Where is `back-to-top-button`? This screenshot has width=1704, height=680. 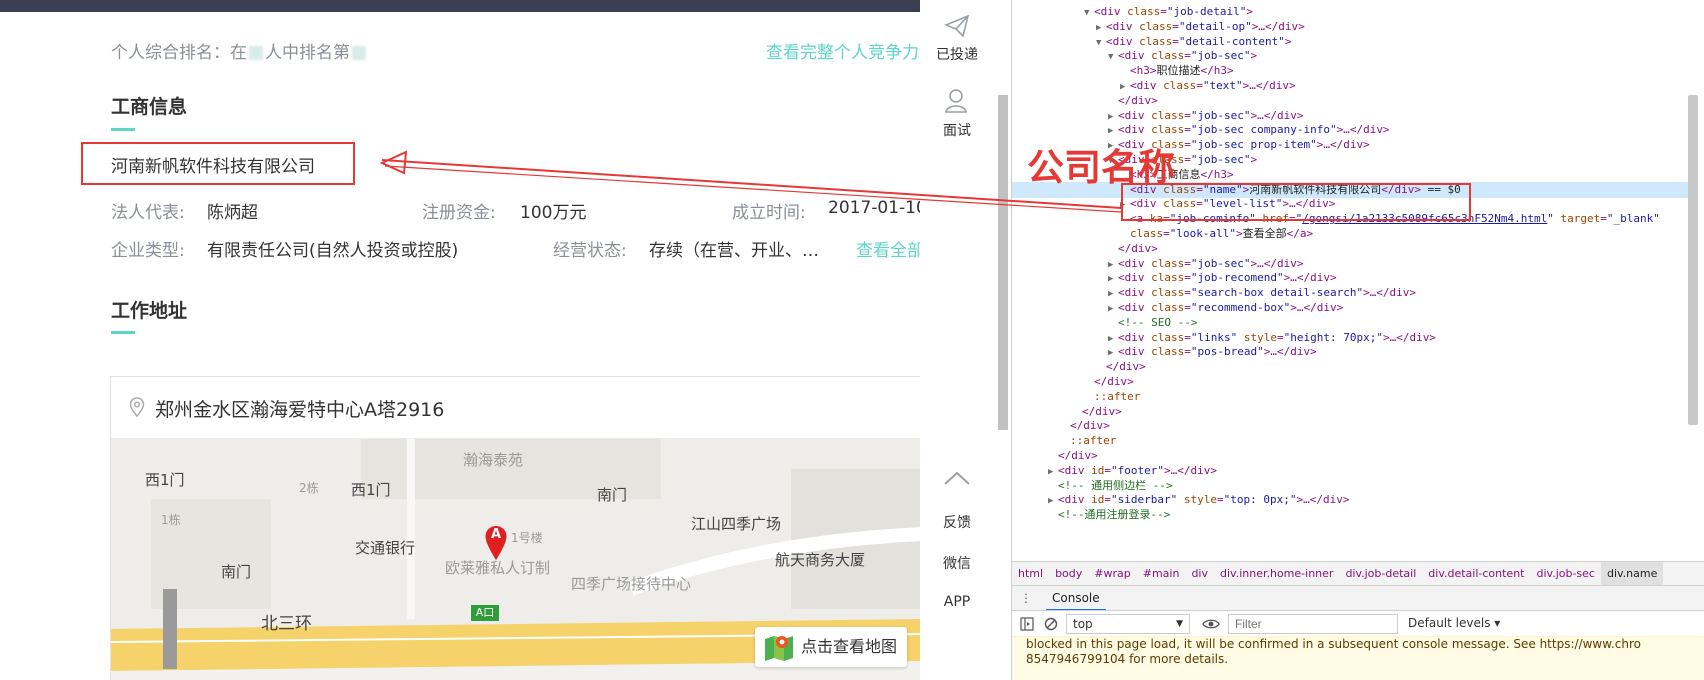 back-to-top-button is located at coordinates (957, 481).